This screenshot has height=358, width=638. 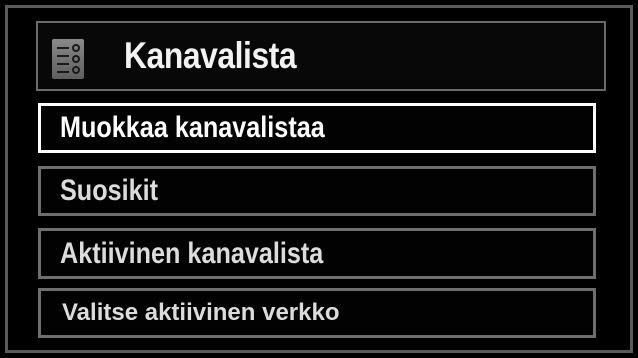 What do you see at coordinates (201, 312) in the screenshot?
I see `menu-item-label: Valitse aktiivinen verkko` at bounding box center [201, 312].